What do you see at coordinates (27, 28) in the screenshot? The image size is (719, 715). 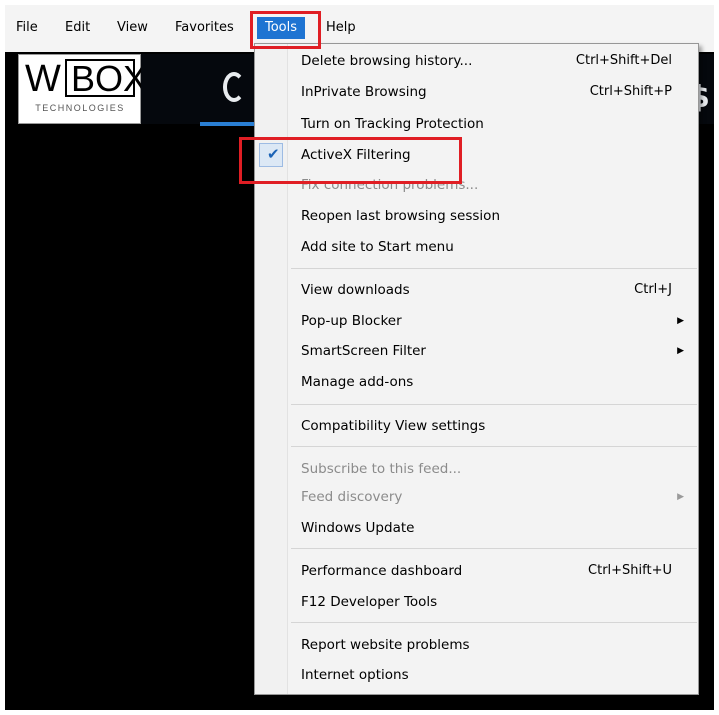 I see `menu-file: File` at bounding box center [27, 28].